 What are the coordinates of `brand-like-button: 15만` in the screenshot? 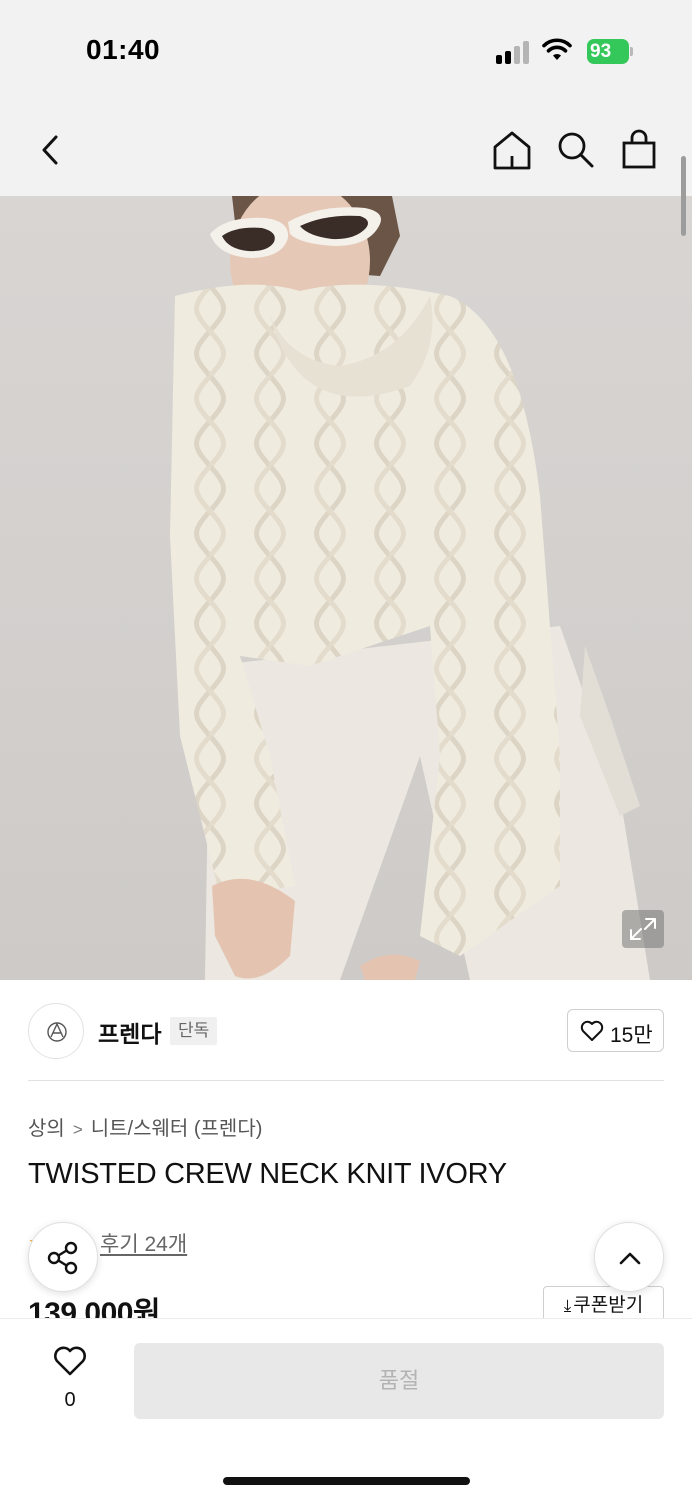 It's located at (615, 1030).